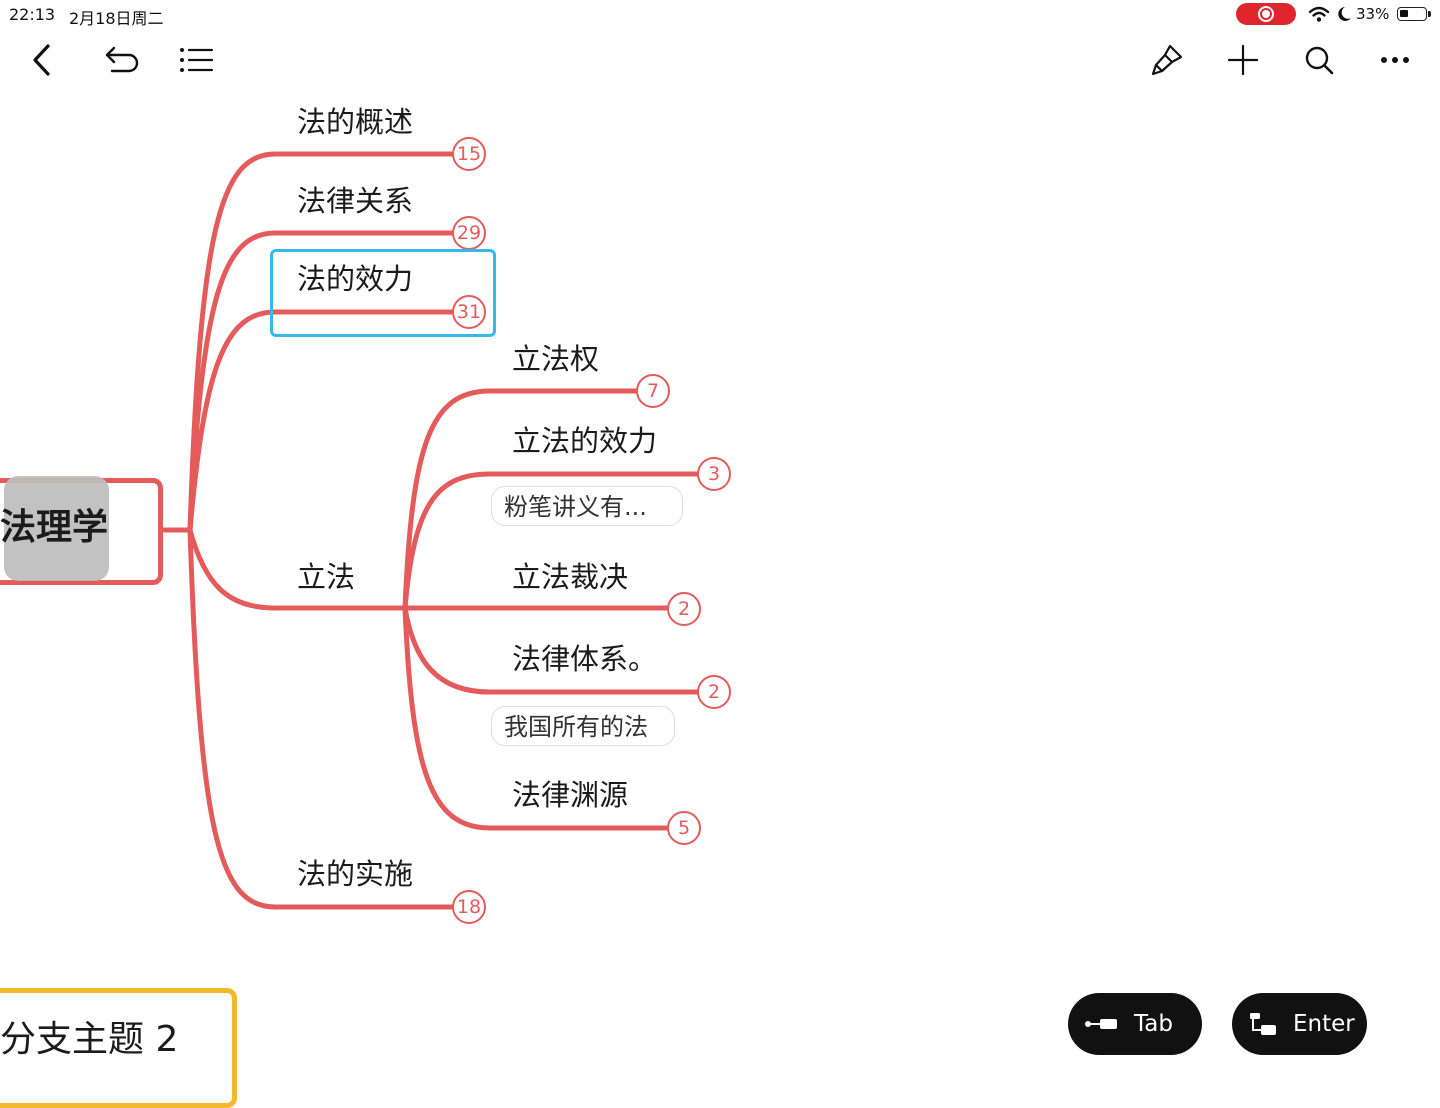  I want to click on floating-topic-label: 分支主题 2, so click(89, 1039).